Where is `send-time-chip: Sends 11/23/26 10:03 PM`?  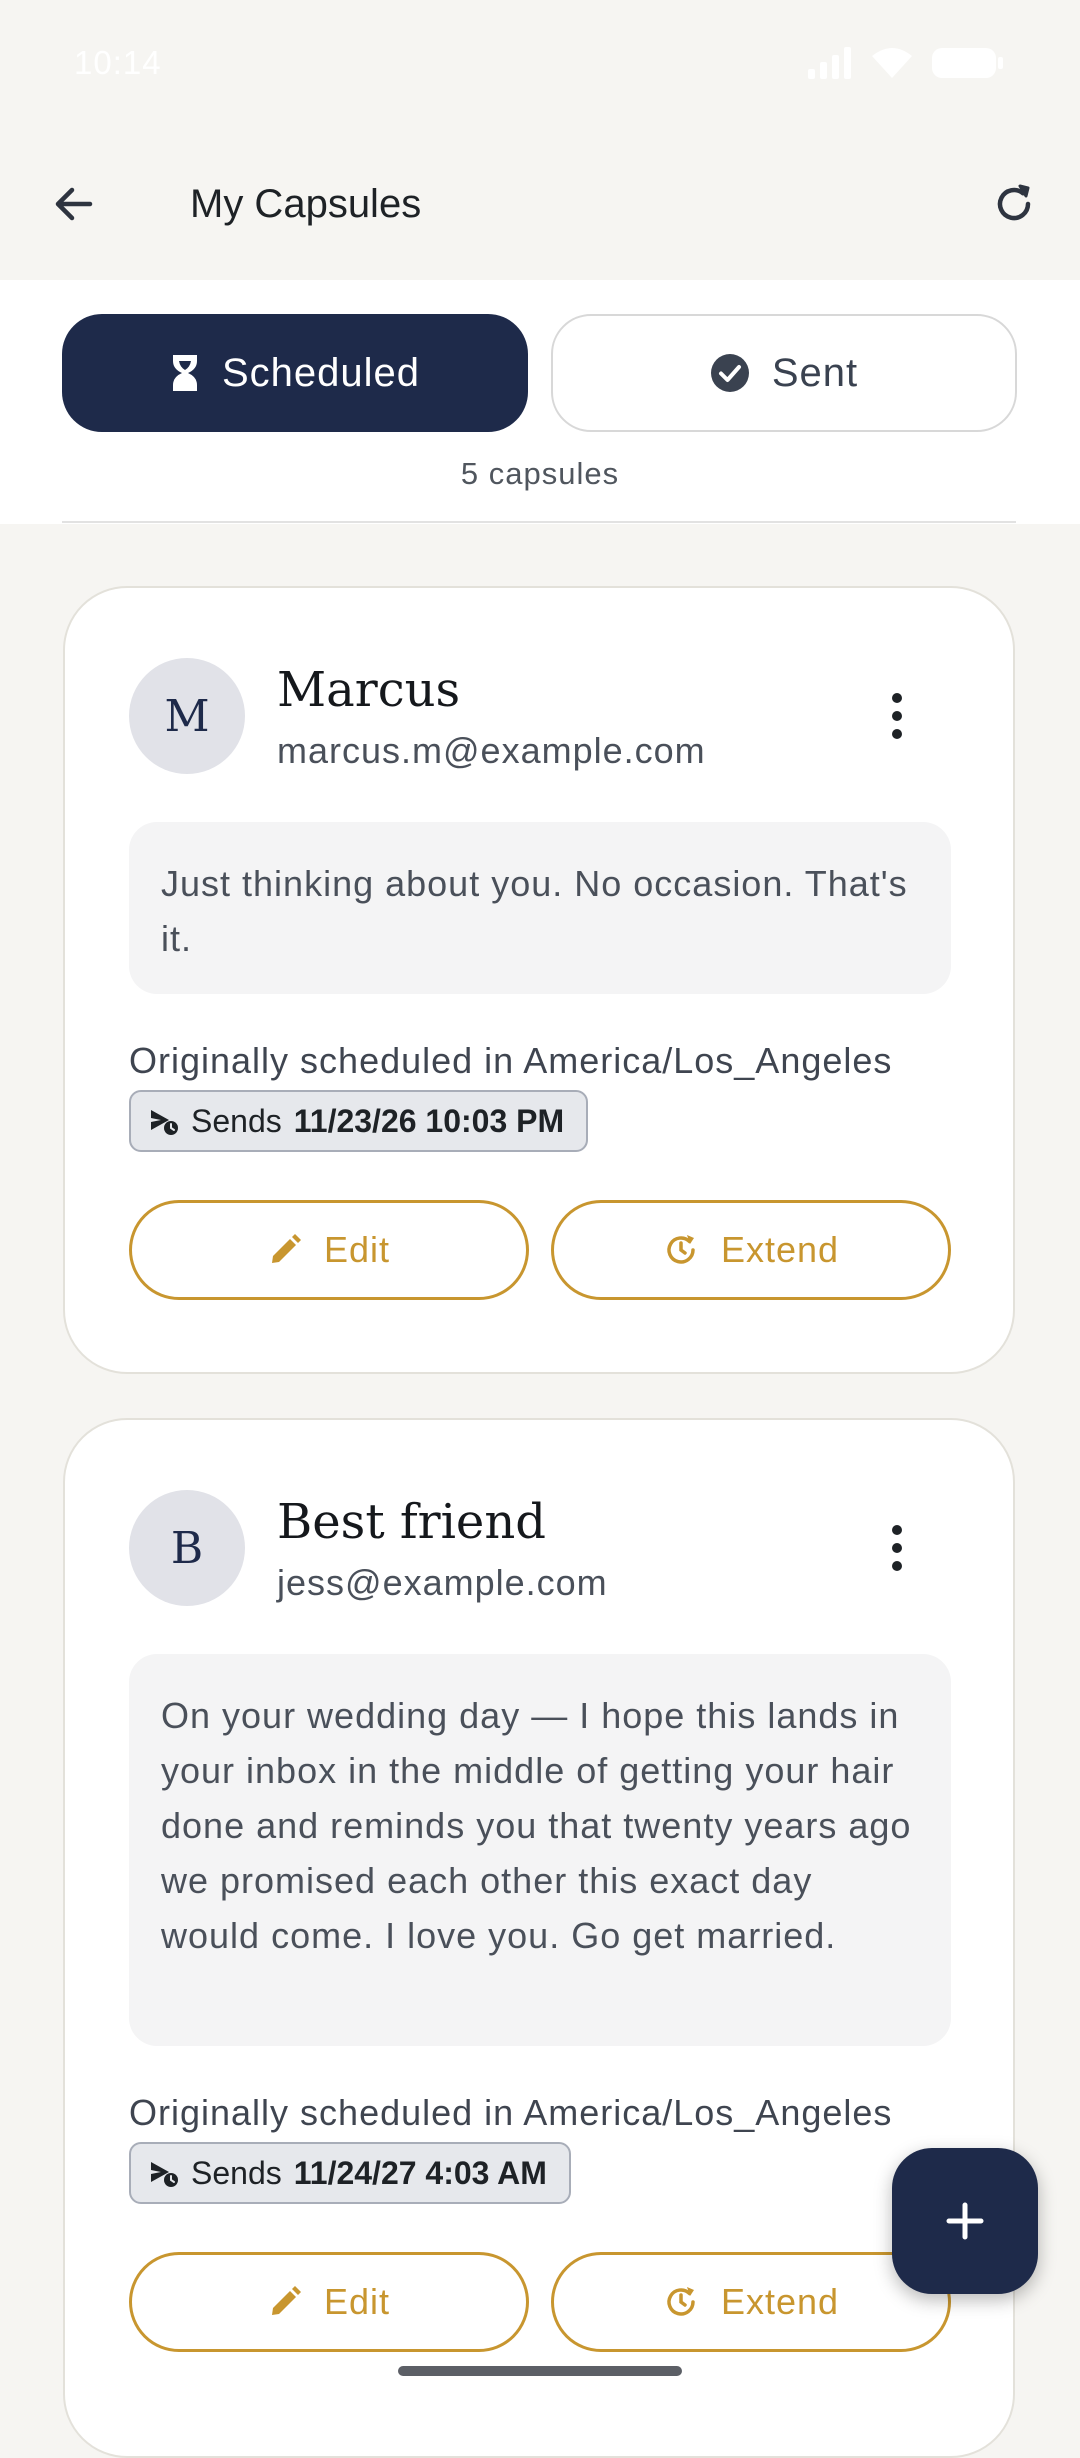
send-time-chip: Sends 11/23/26 10:03 PM is located at coordinates (359, 1121).